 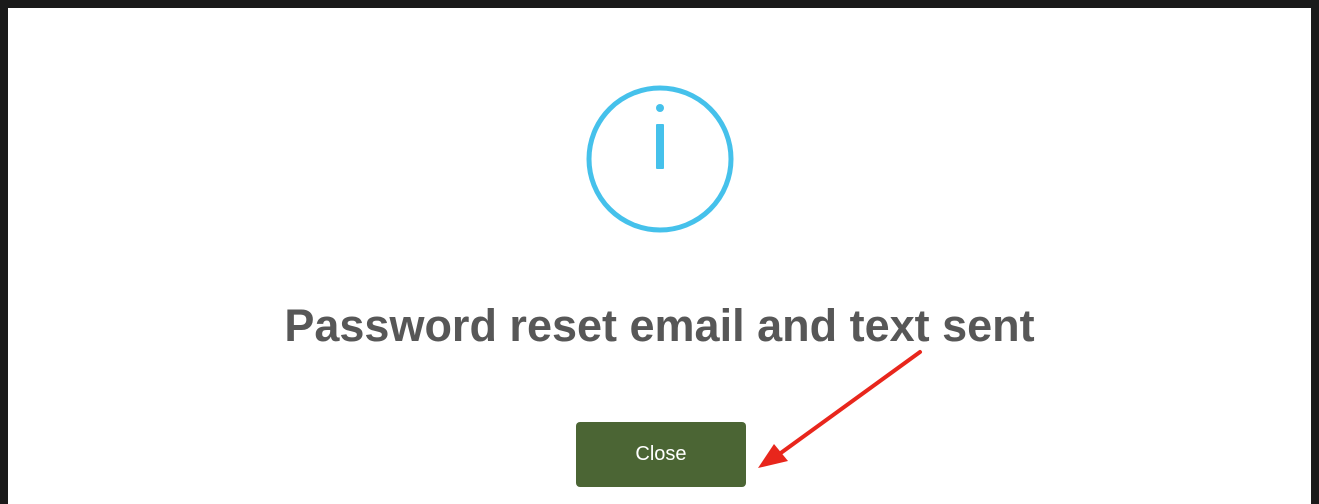 I want to click on info-icon, so click(x=660, y=159).